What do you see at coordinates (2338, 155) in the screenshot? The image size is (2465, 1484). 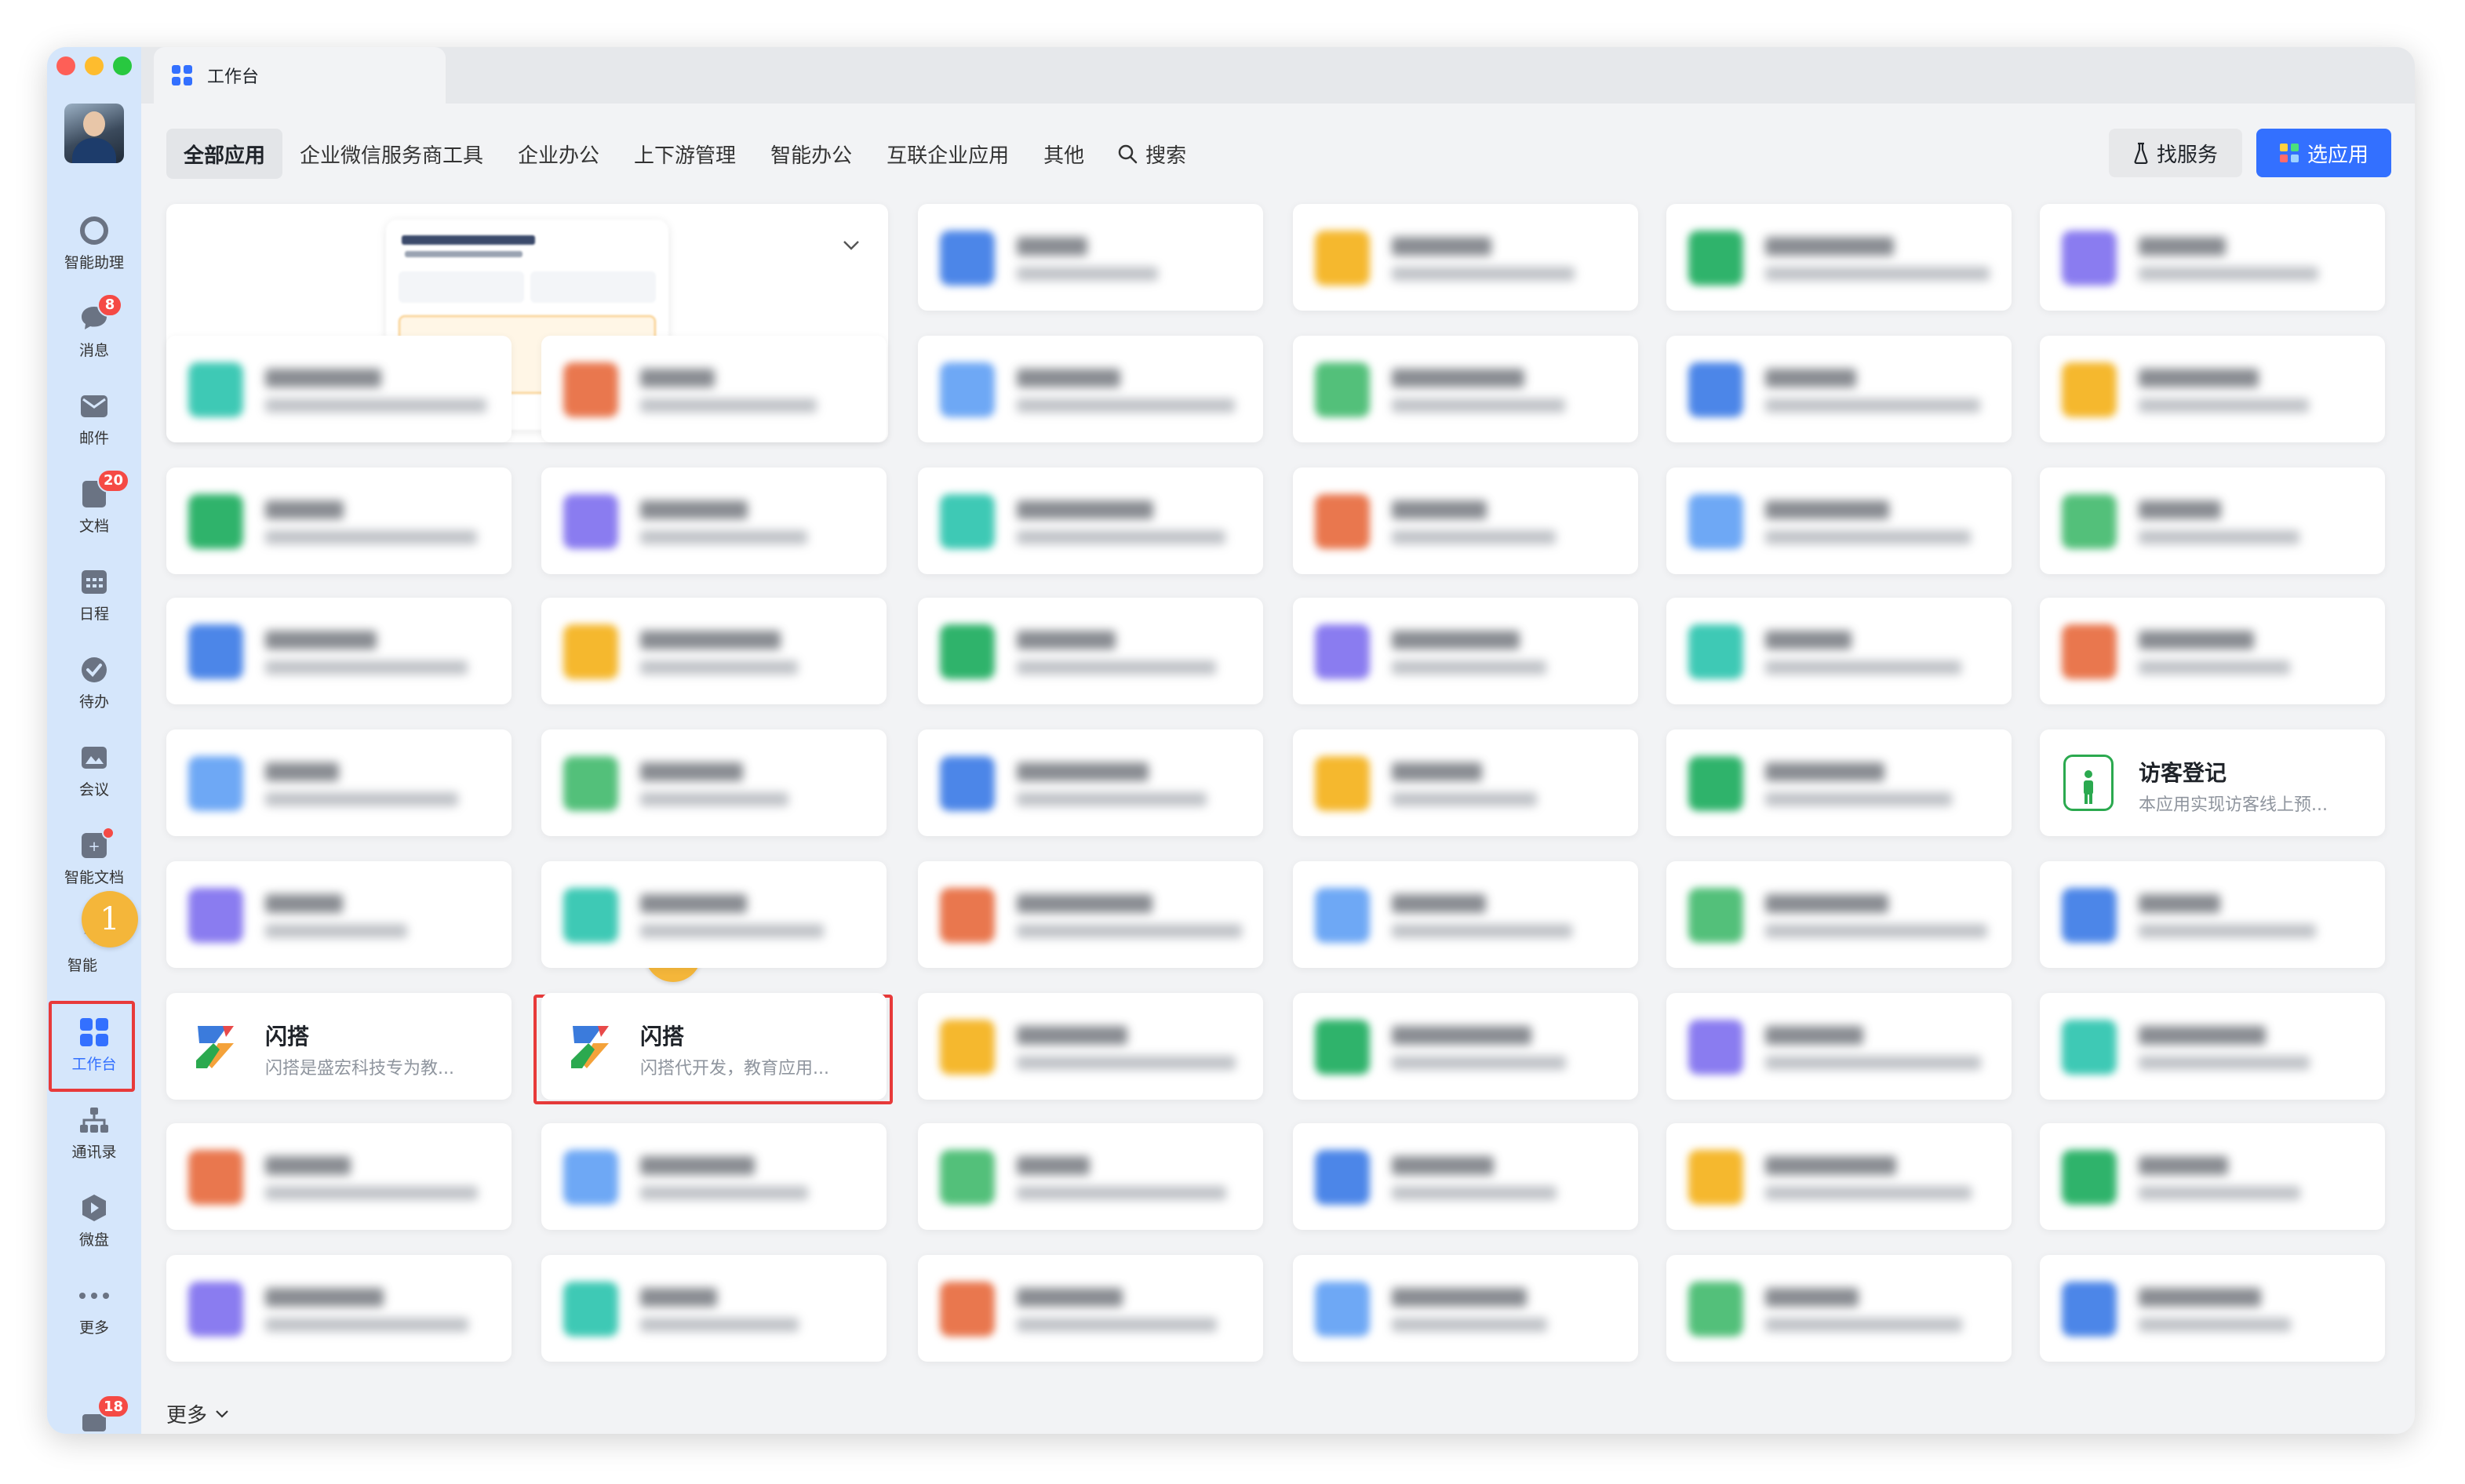 I see `select-app-label: 选应用` at bounding box center [2338, 155].